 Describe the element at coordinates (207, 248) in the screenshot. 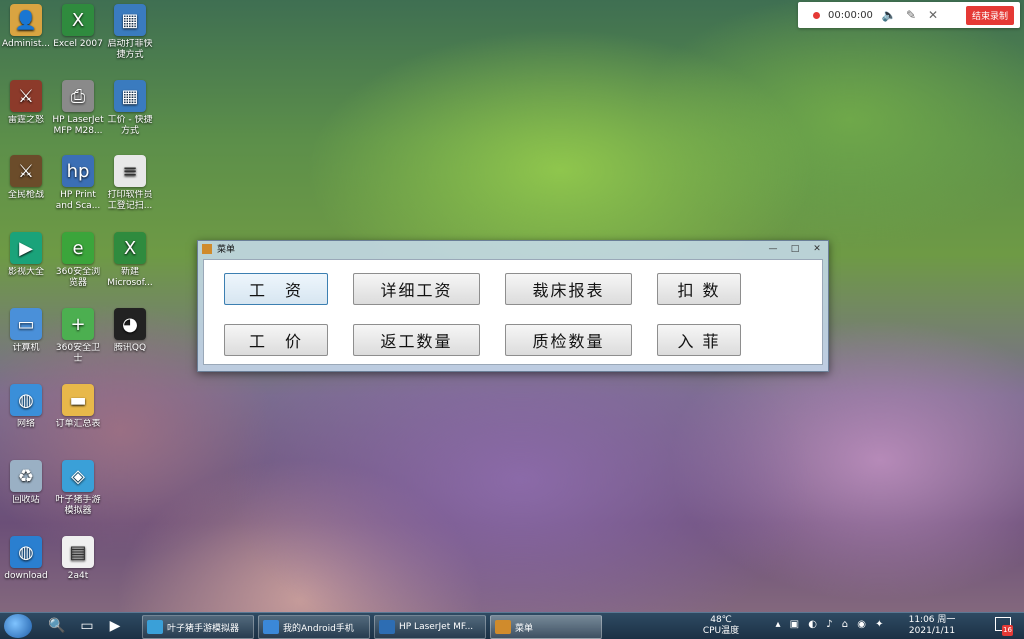

I see `app-icon` at that location.